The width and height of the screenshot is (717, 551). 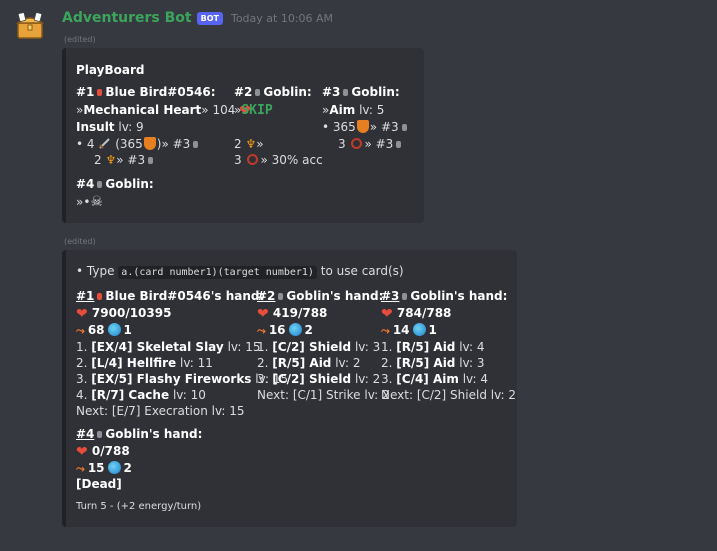 I want to click on board-p3-header: #3 Goblin:, so click(x=361, y=92).